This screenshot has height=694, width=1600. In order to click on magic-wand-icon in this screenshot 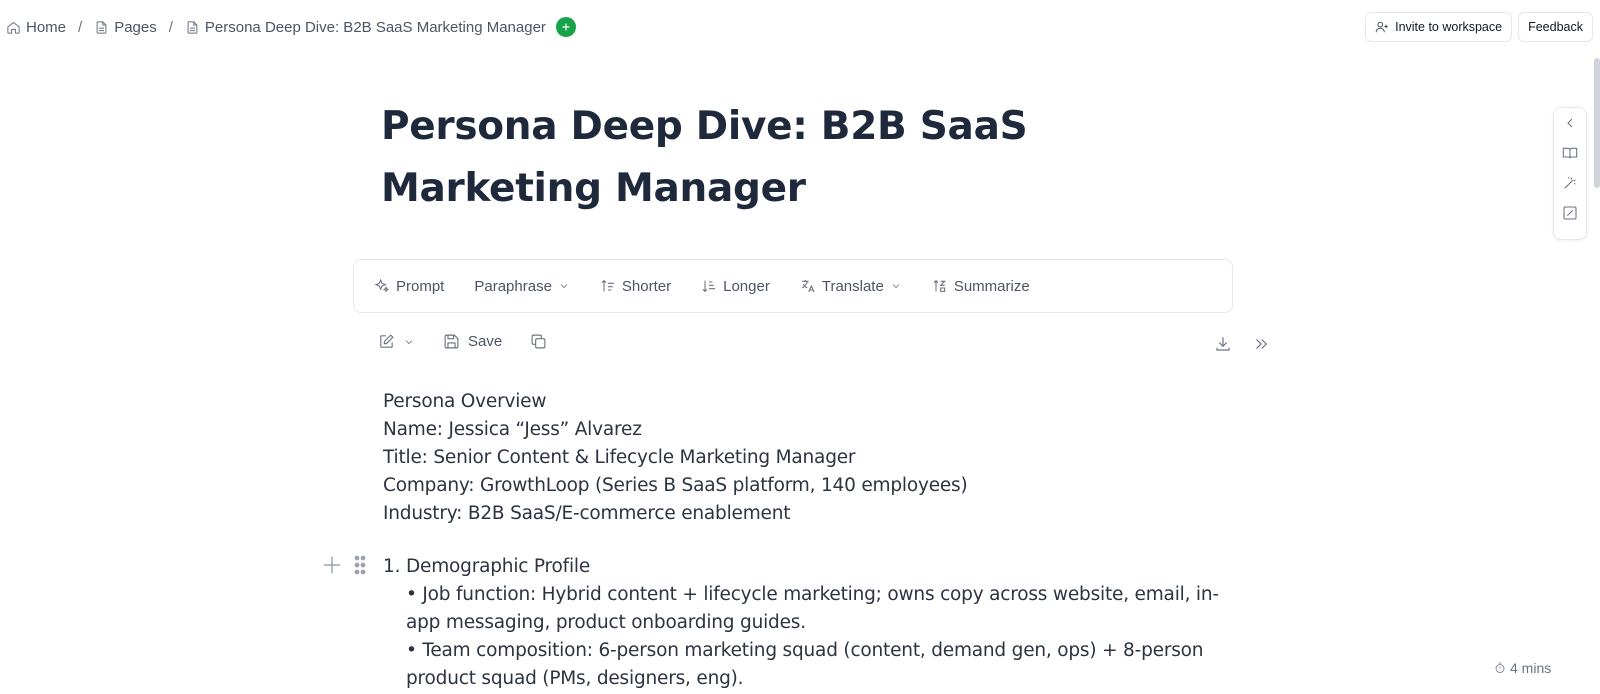, I will do `click(1570, 183)`.